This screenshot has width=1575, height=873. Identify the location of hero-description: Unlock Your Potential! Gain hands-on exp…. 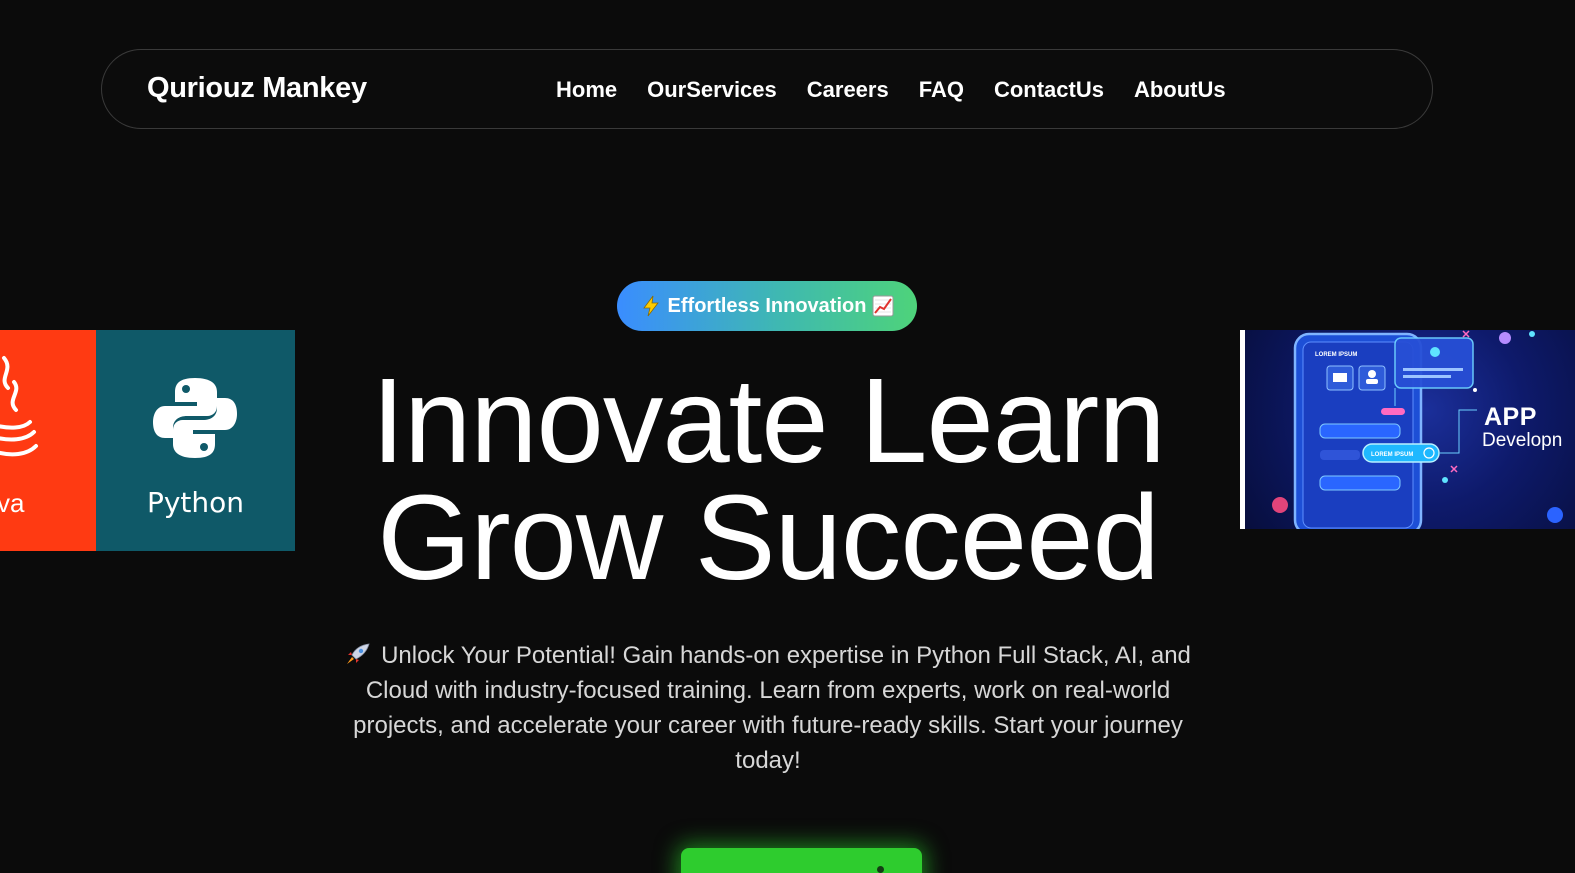
(768, 708).